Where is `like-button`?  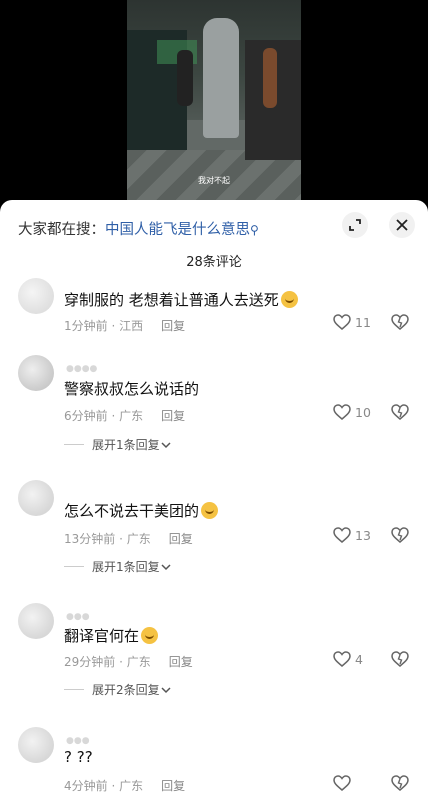 like-button is located at coordinates (344, 783).